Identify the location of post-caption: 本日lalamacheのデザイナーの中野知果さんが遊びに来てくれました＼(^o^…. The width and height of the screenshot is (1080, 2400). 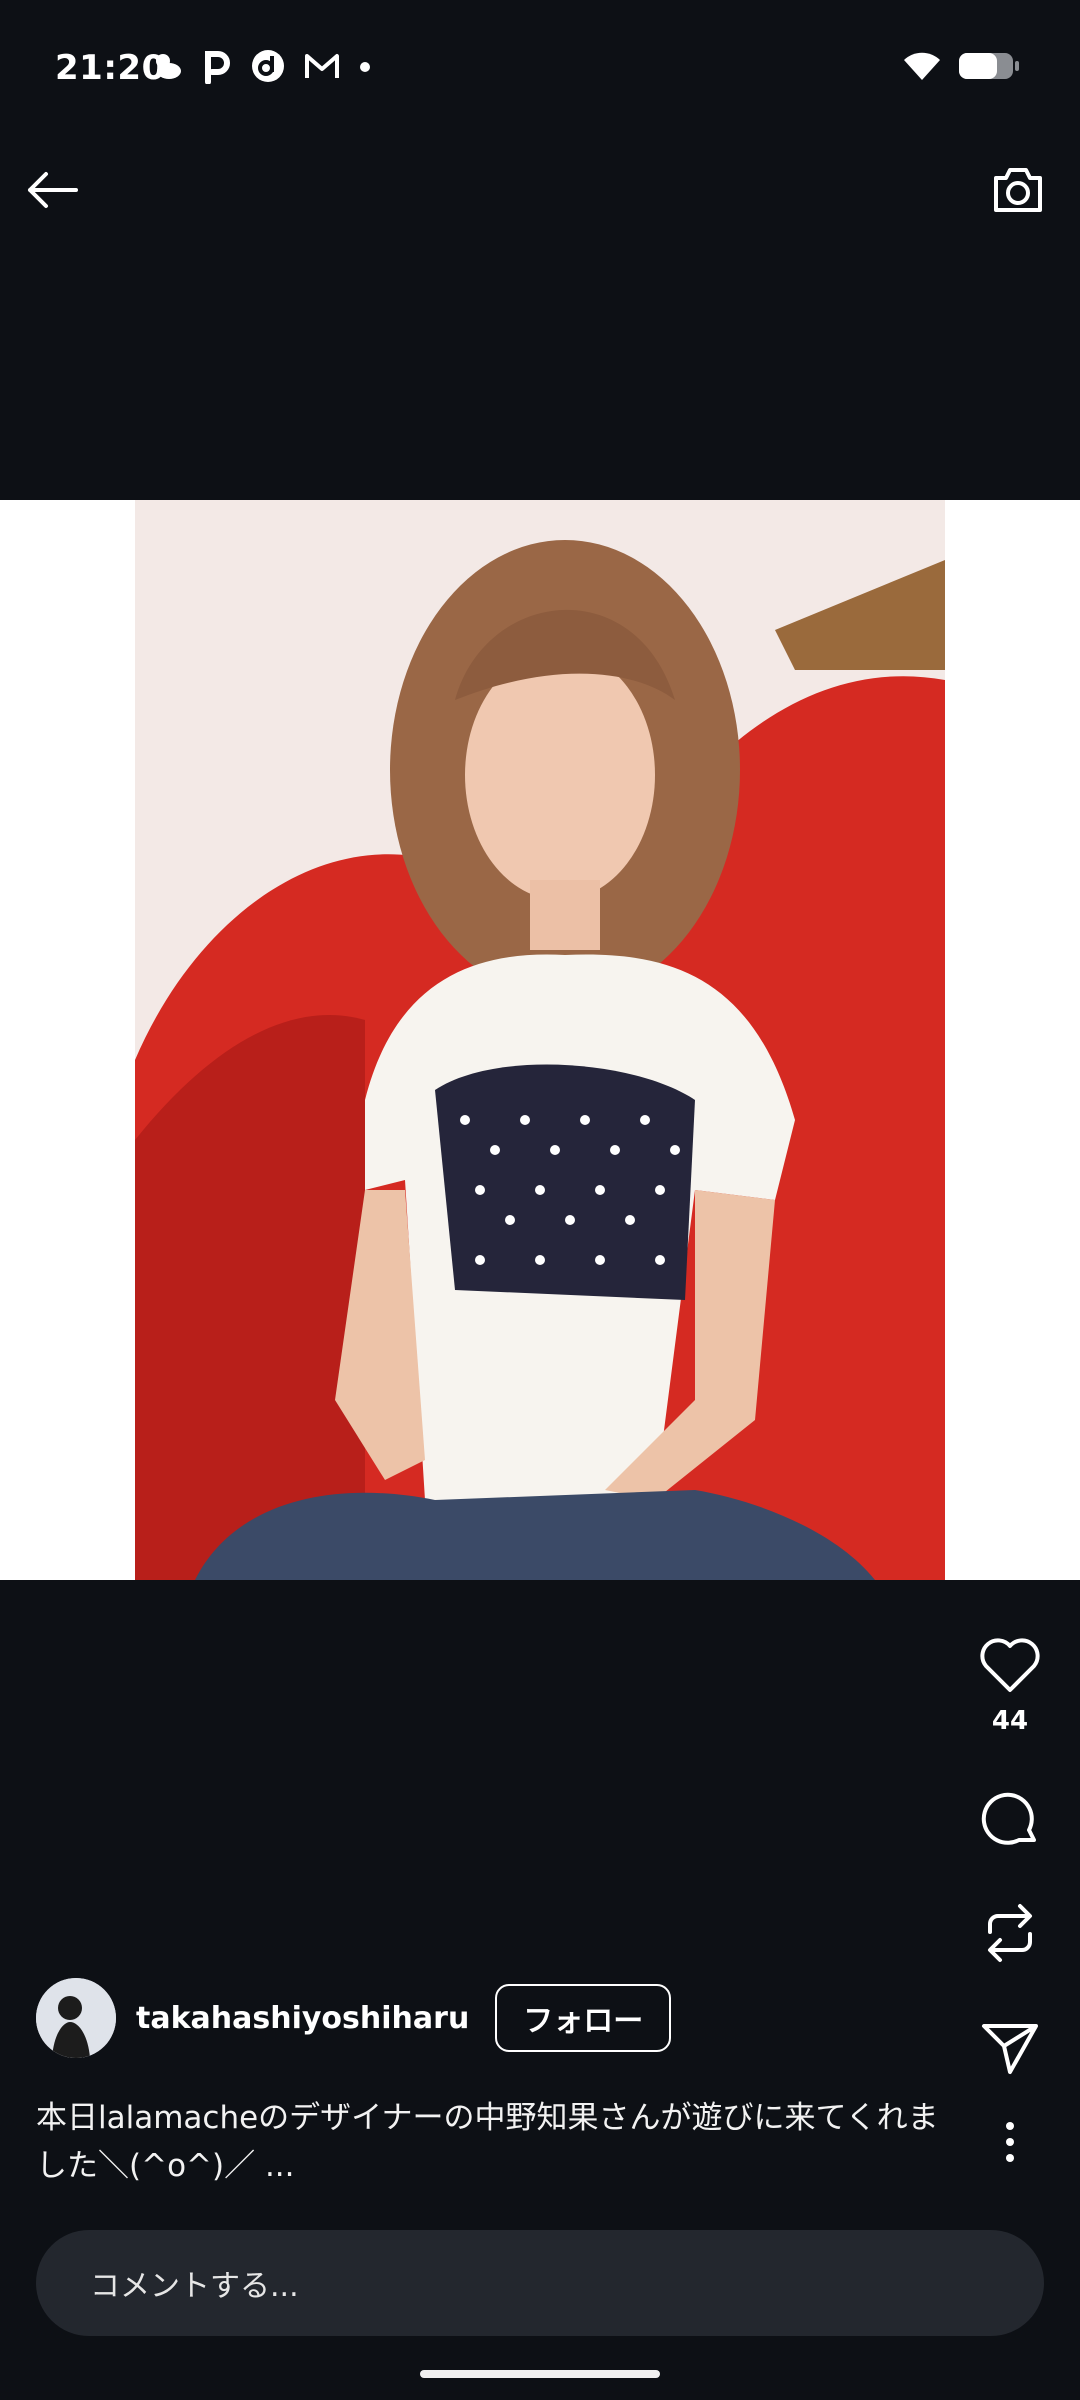
(496, 2142).